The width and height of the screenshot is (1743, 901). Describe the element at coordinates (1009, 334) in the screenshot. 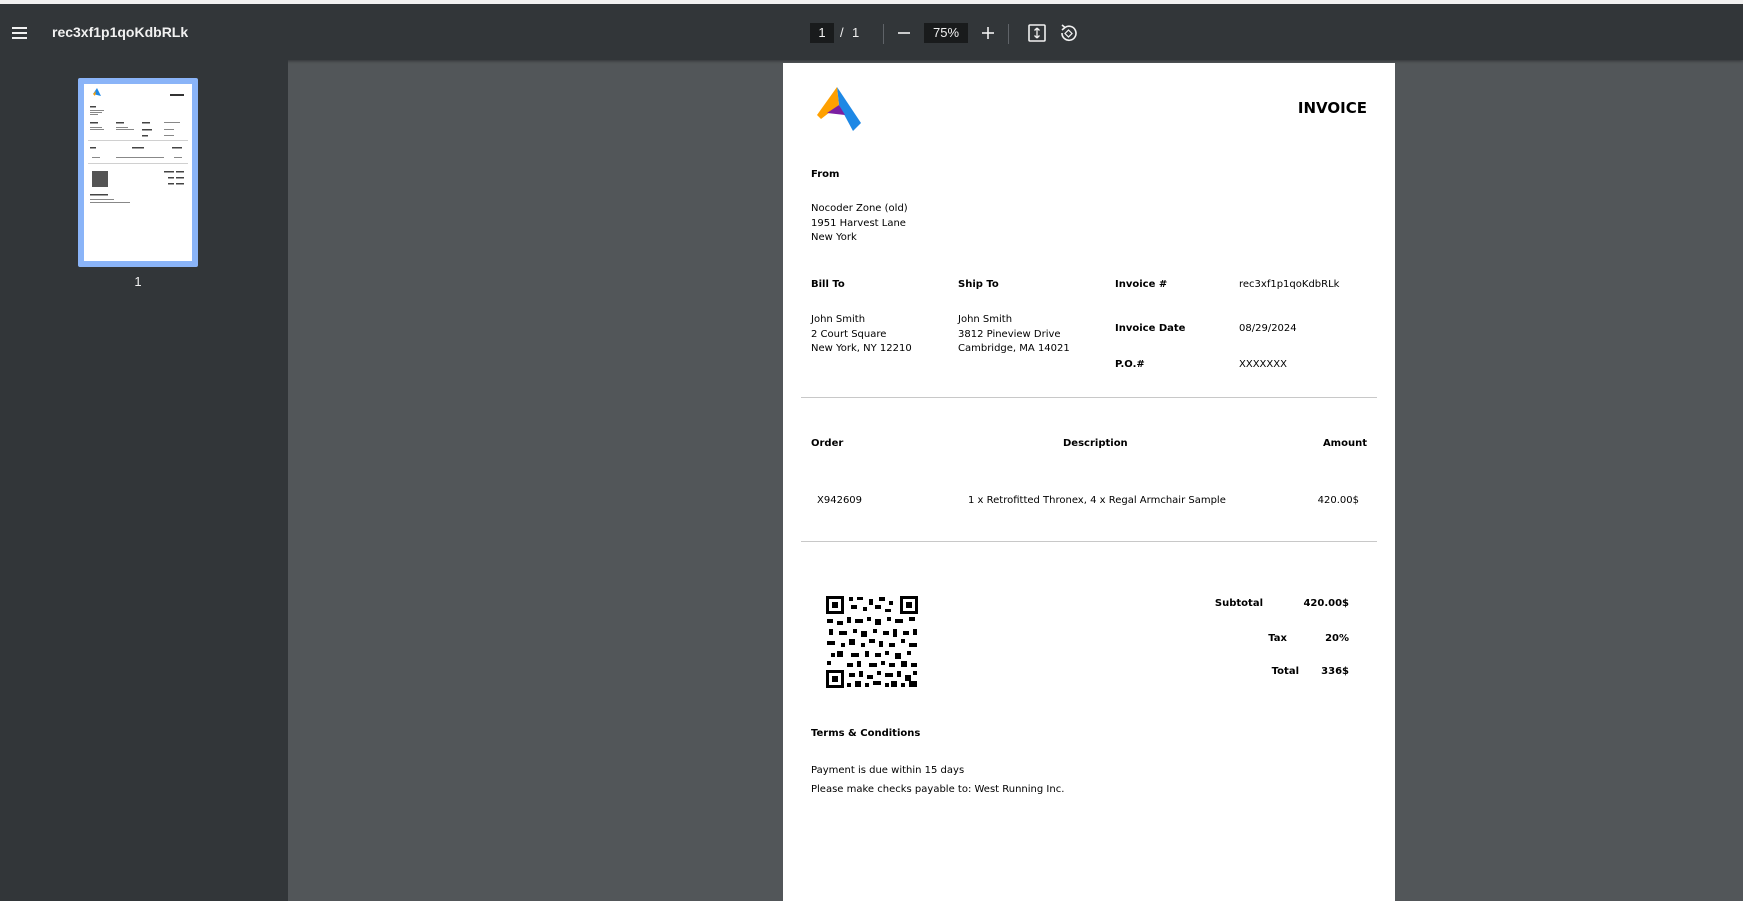

I see `ship-to-line: 3812 Pineview Drive` at that location.